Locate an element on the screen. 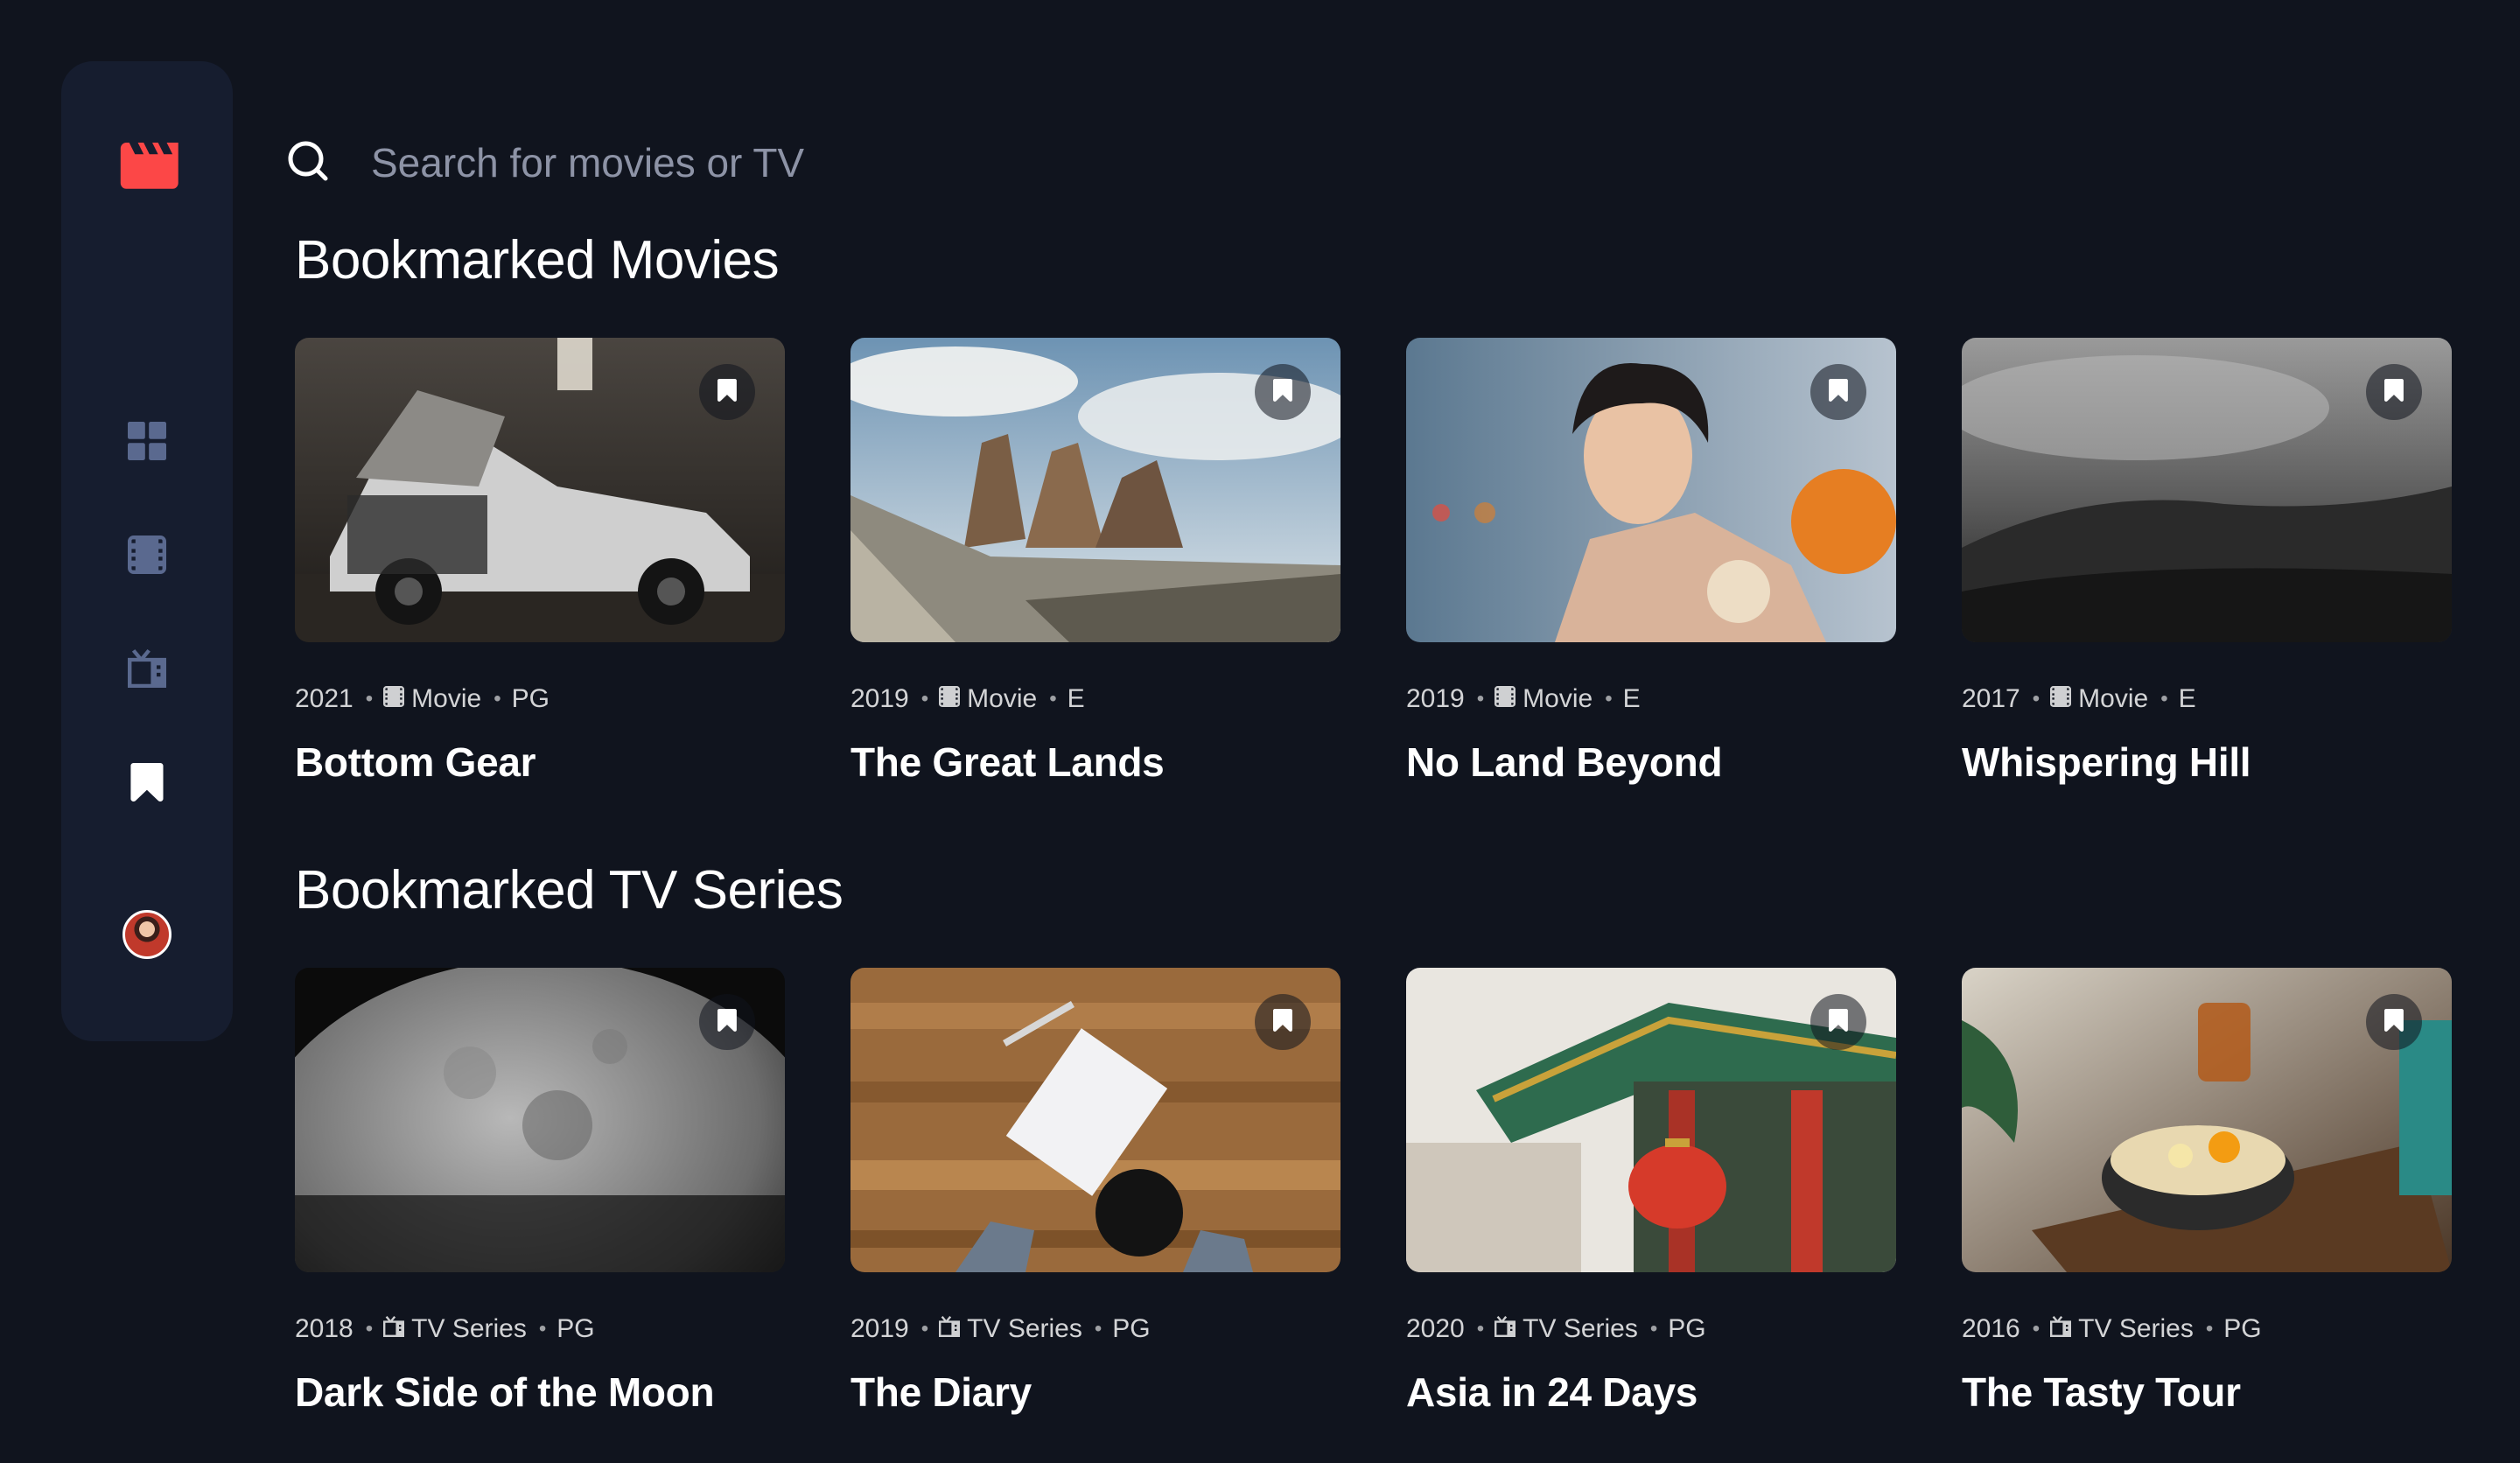 The height and width of the screenshot is (1463, 2520). card-title: The Great Lands is located at coordinates (1095, 762).